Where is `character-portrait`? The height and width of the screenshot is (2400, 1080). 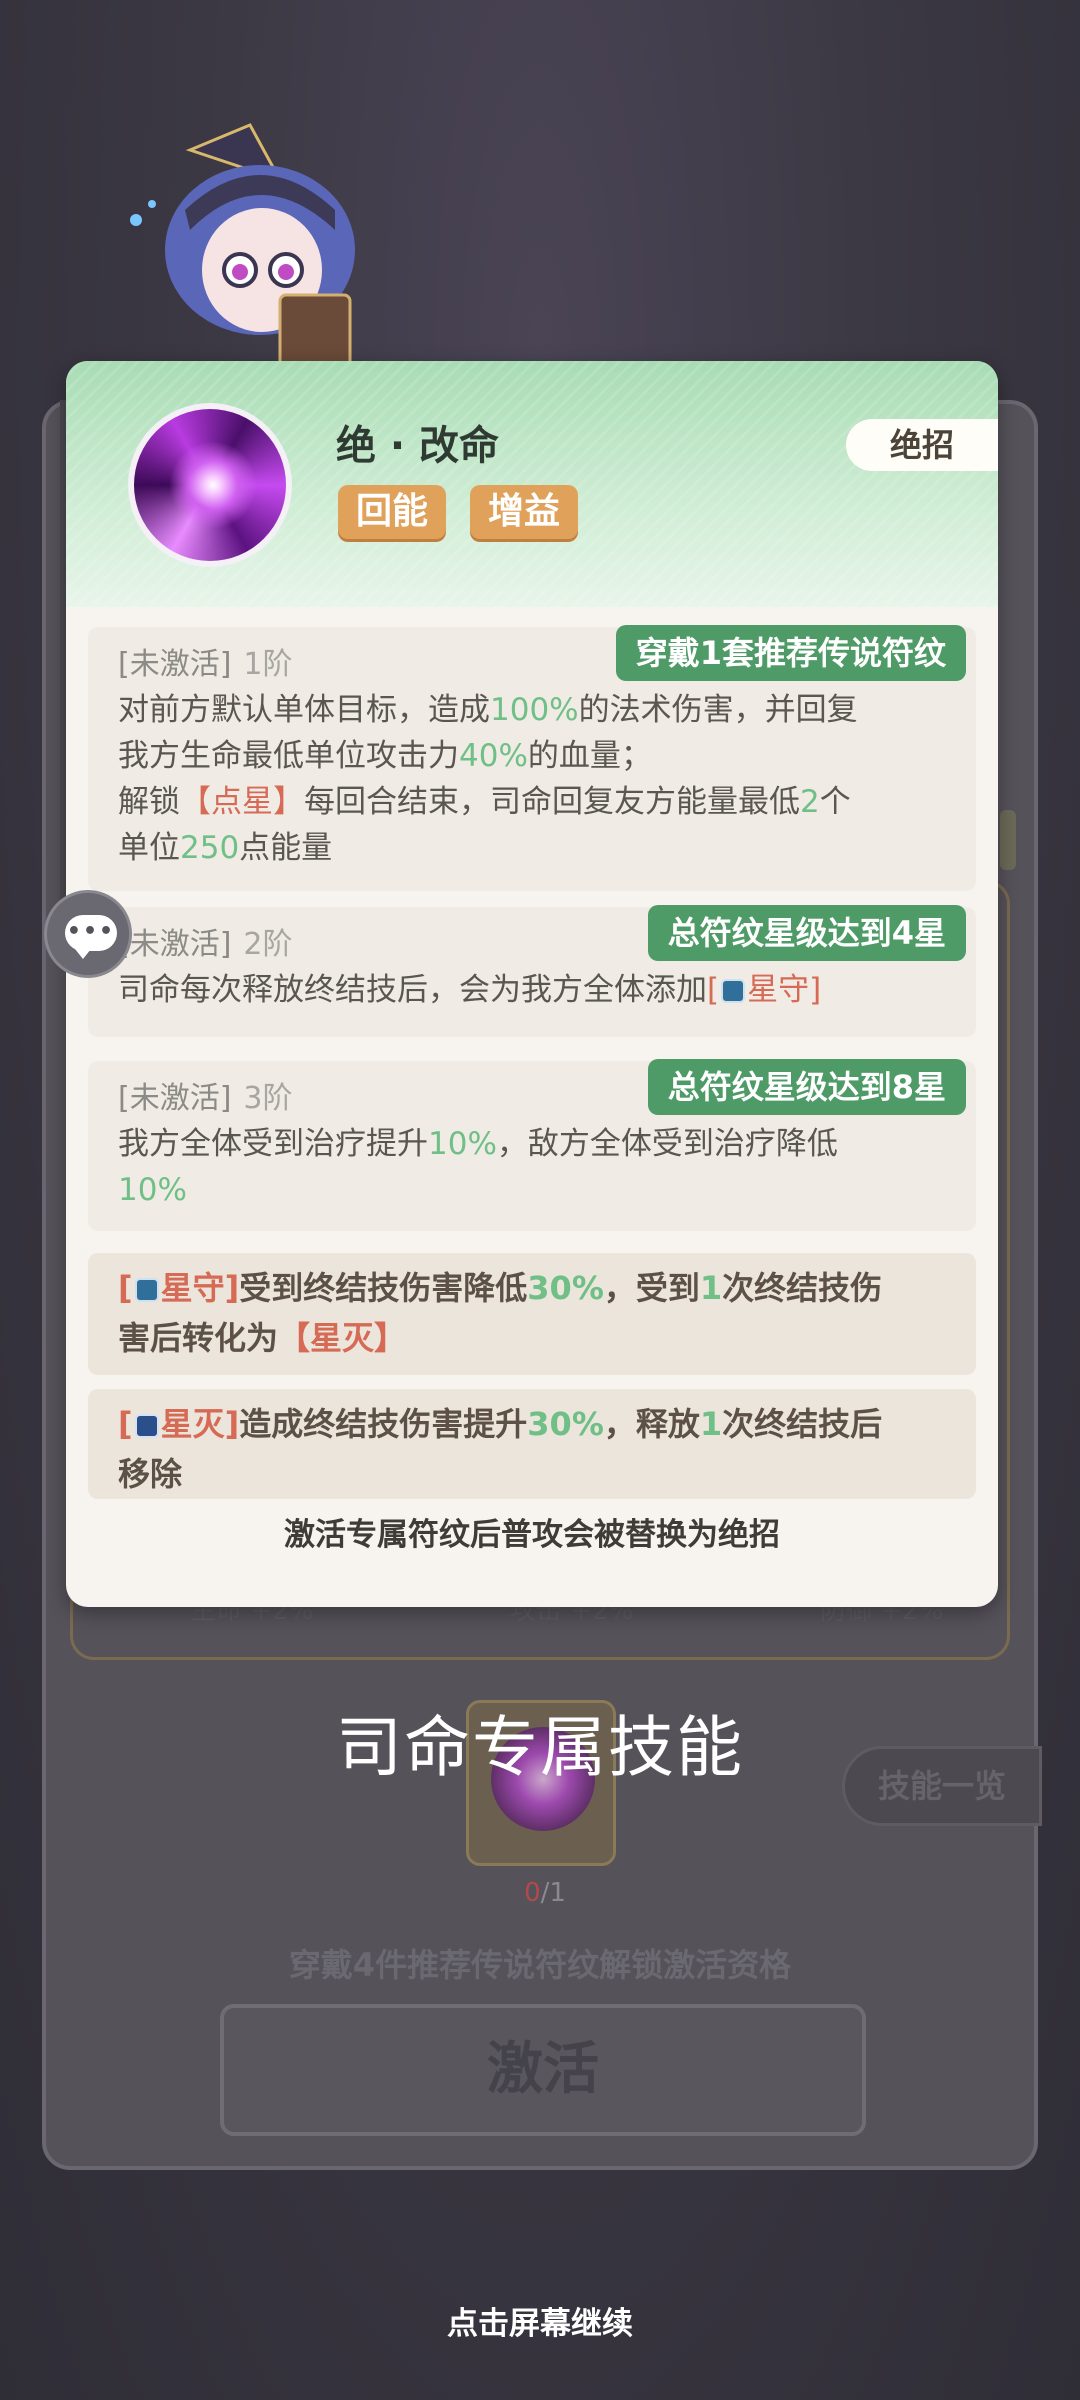 character-portrait is located at coordinates (242, 250).